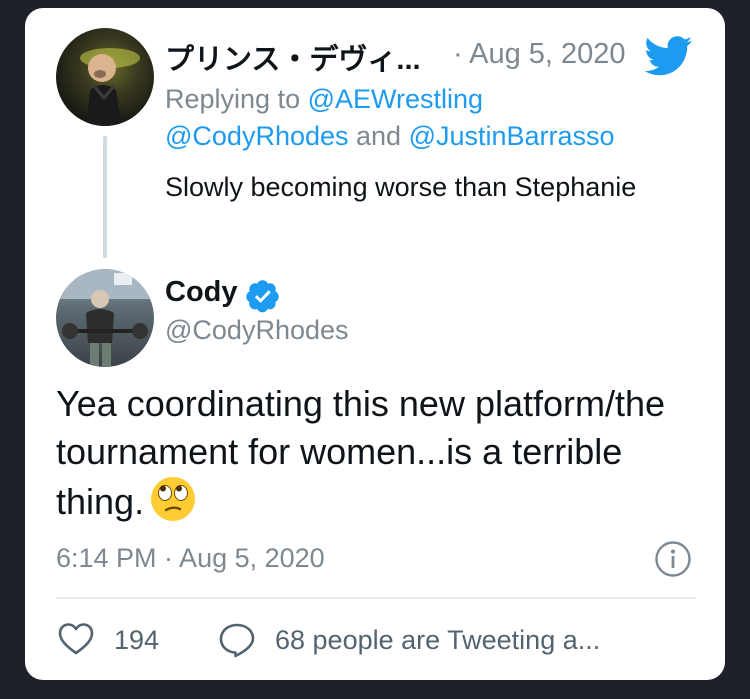 The width and height of the screenshot is (750, 699). I want to click on divider, so click(376, 598).